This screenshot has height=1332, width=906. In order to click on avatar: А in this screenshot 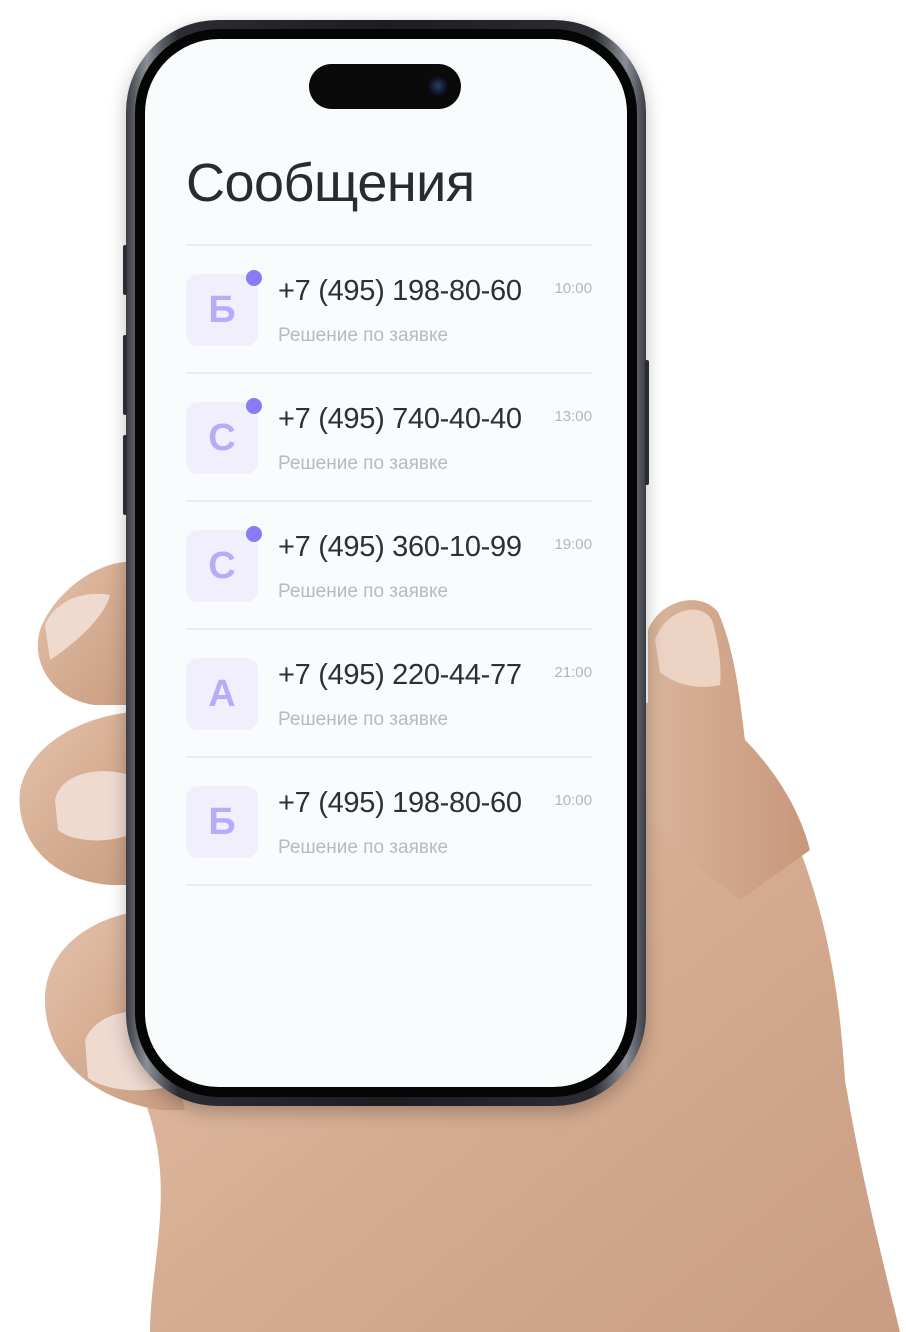, I will do `click(222, 694)`.